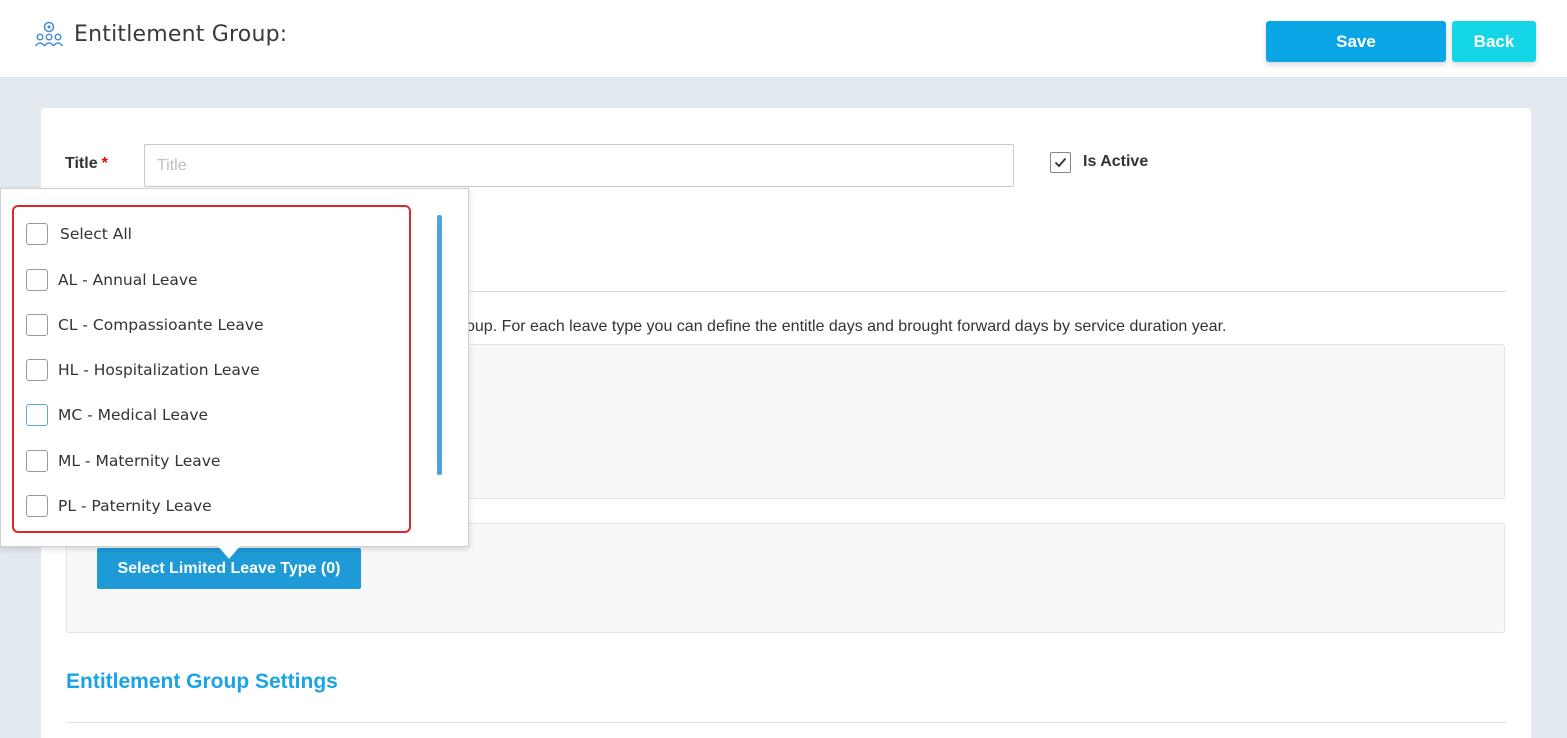 This screenshot has height=738, width=1567. What do you see at coordinates (202, 681) in the screenshot?
I see `entitlement-group-settings-heading: Entitlement Group Settings` at bounding box center [202, 681].